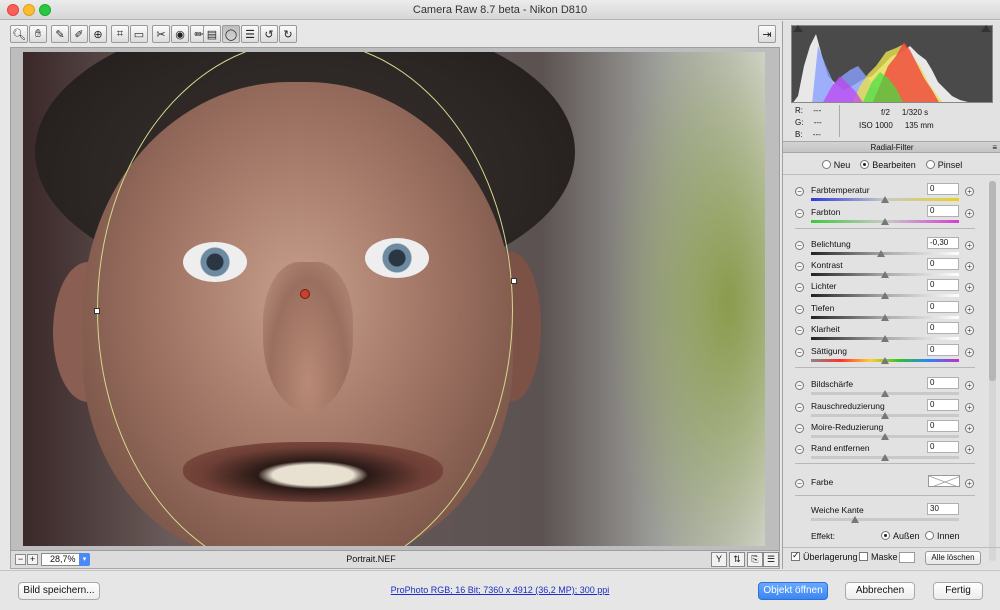 Image resolution: width=1000 pixels, height=610 pixels. I want to click on slider-value-input: -0,30, so click(943, 243).